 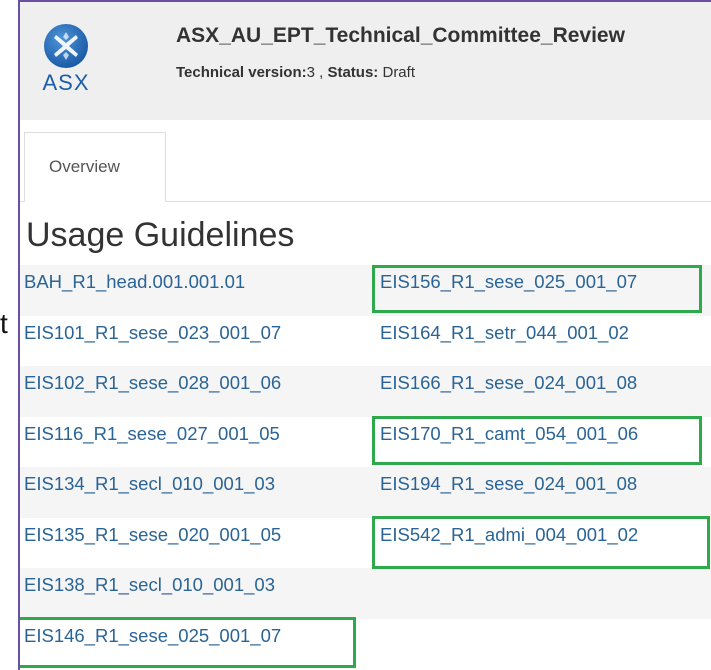 I want to click on asx-logo-text: ASX, so click(x=66, y=82).